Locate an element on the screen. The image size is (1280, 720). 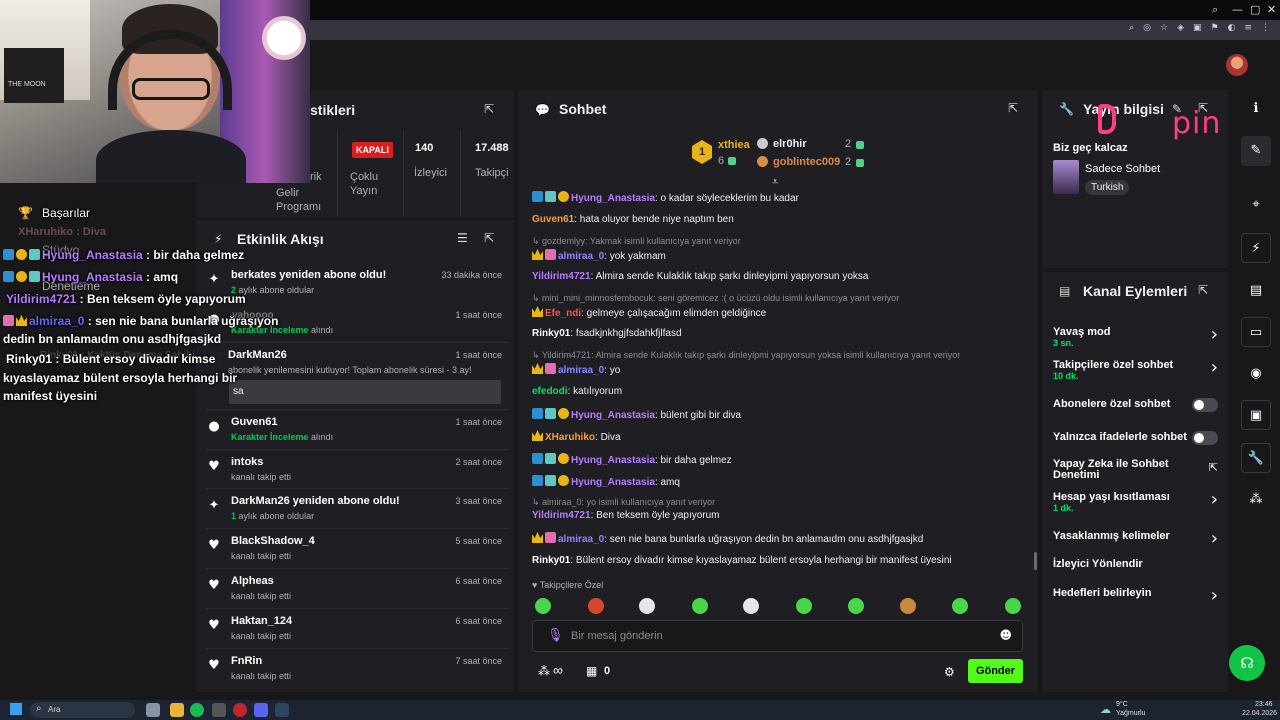
app-icon is located at coordinates (219, 710).